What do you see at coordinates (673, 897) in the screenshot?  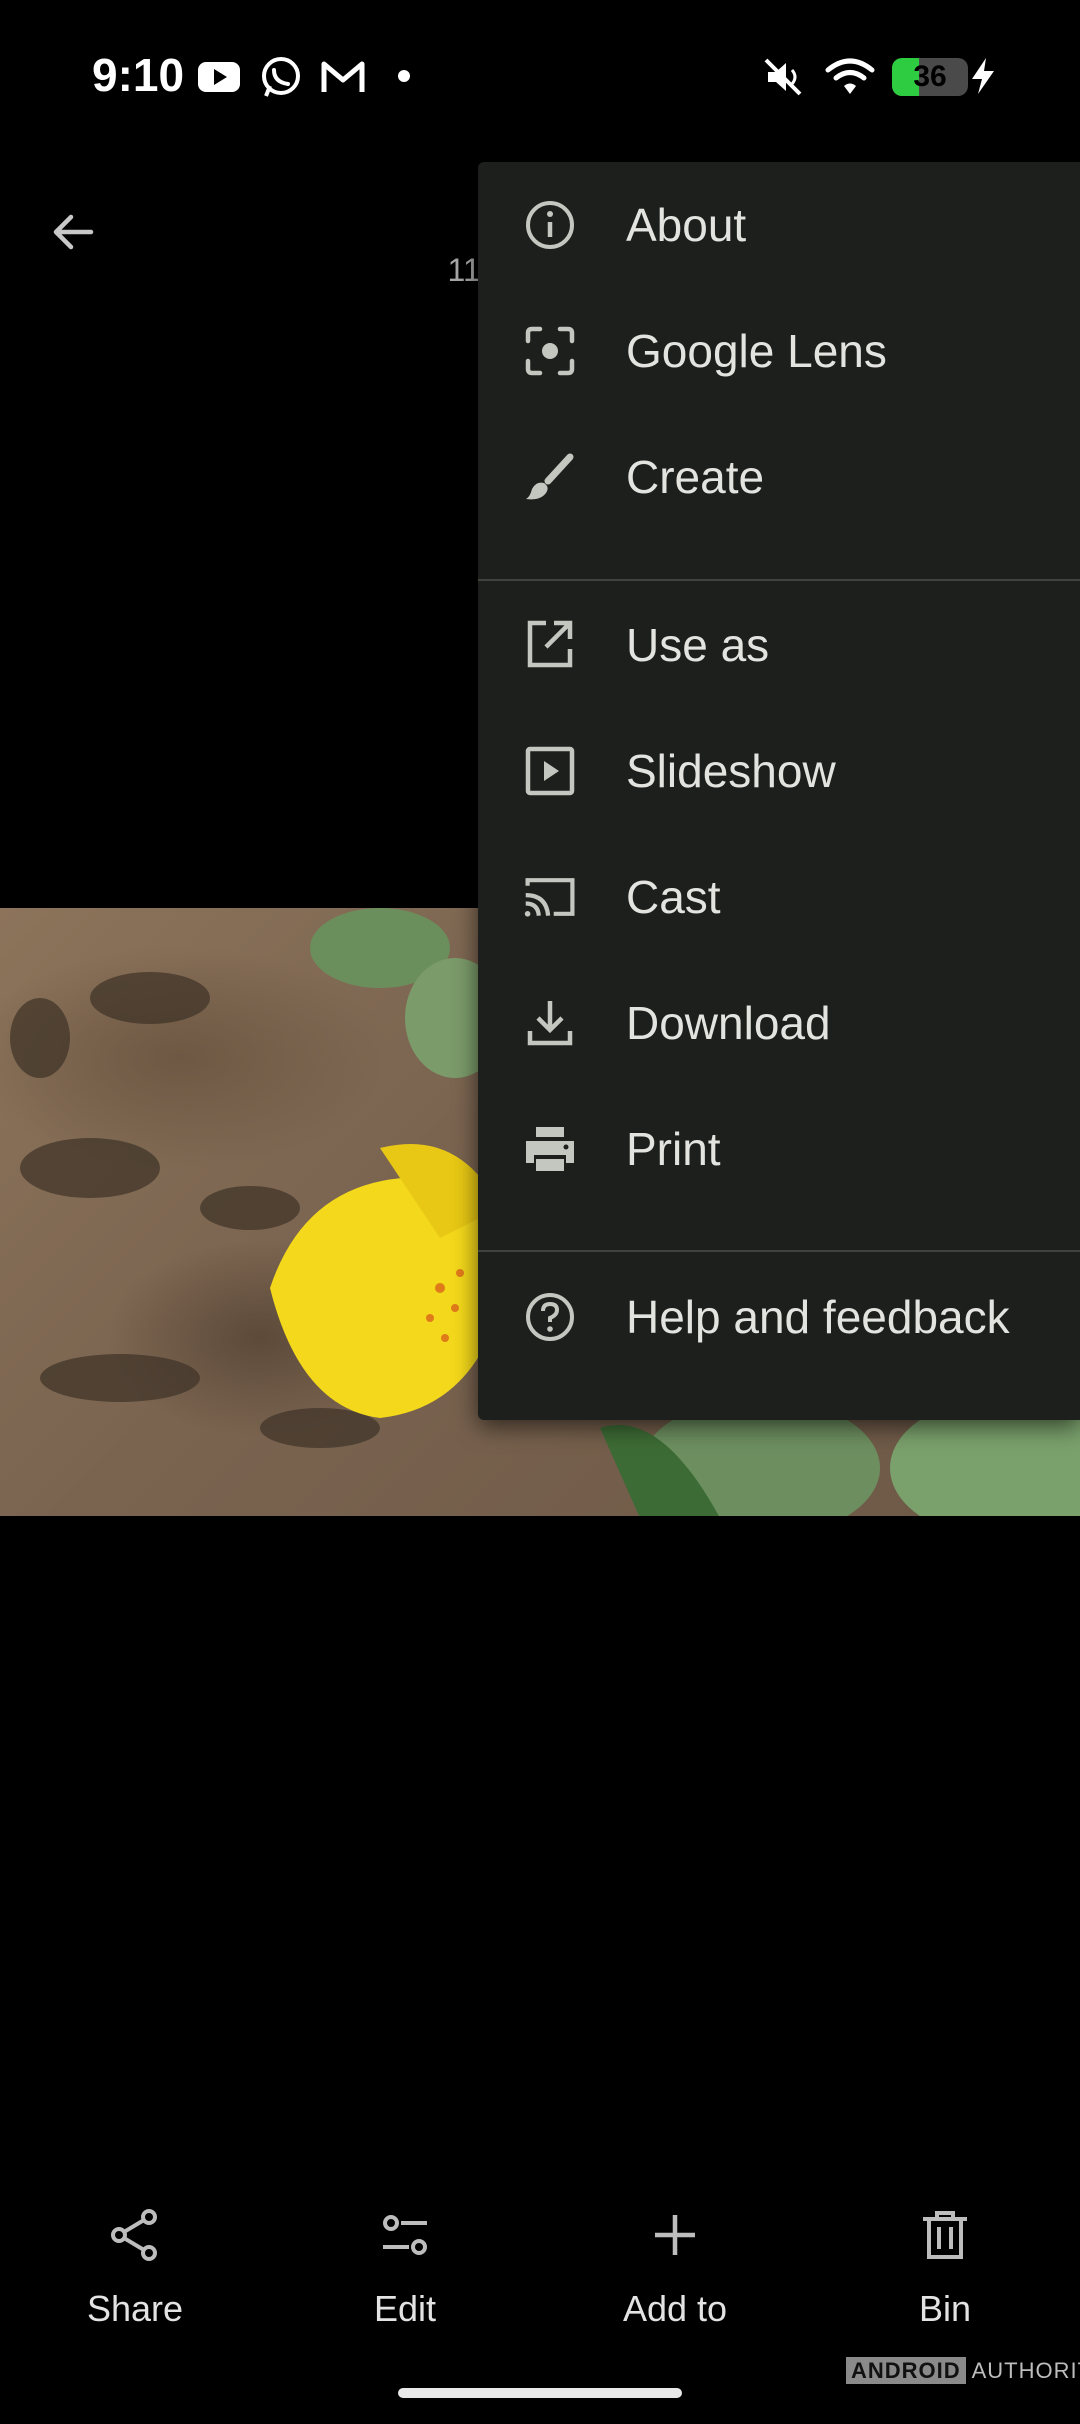 I see `menu-item-label: Cast` at bounding box center [673, 897].